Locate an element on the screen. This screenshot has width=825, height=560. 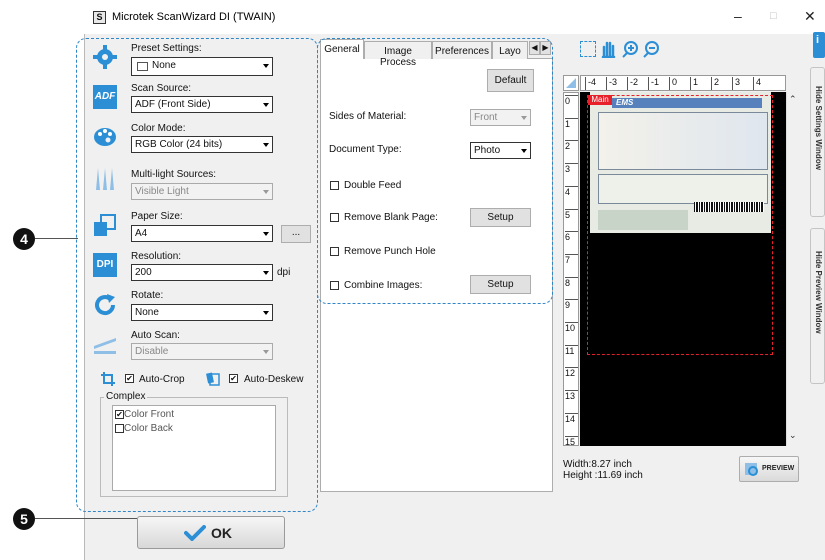
ok-button: OK is located at coordinates (211, 532).